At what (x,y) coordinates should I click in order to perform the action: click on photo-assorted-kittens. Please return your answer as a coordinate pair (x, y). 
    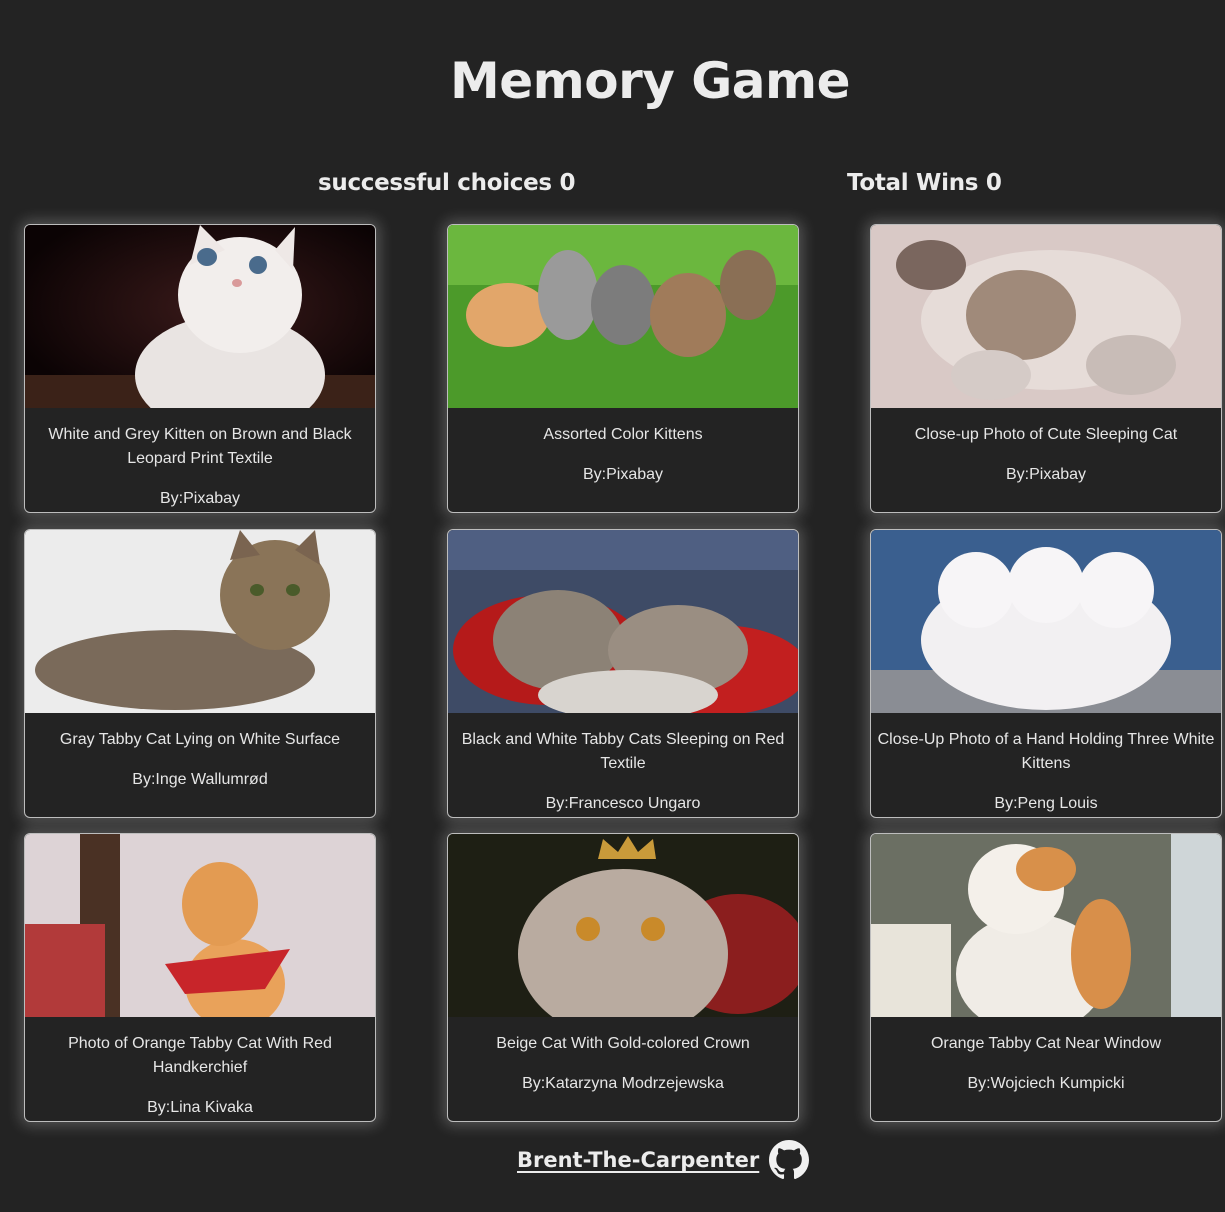
    Looking at the image, I should click on (623, 316).